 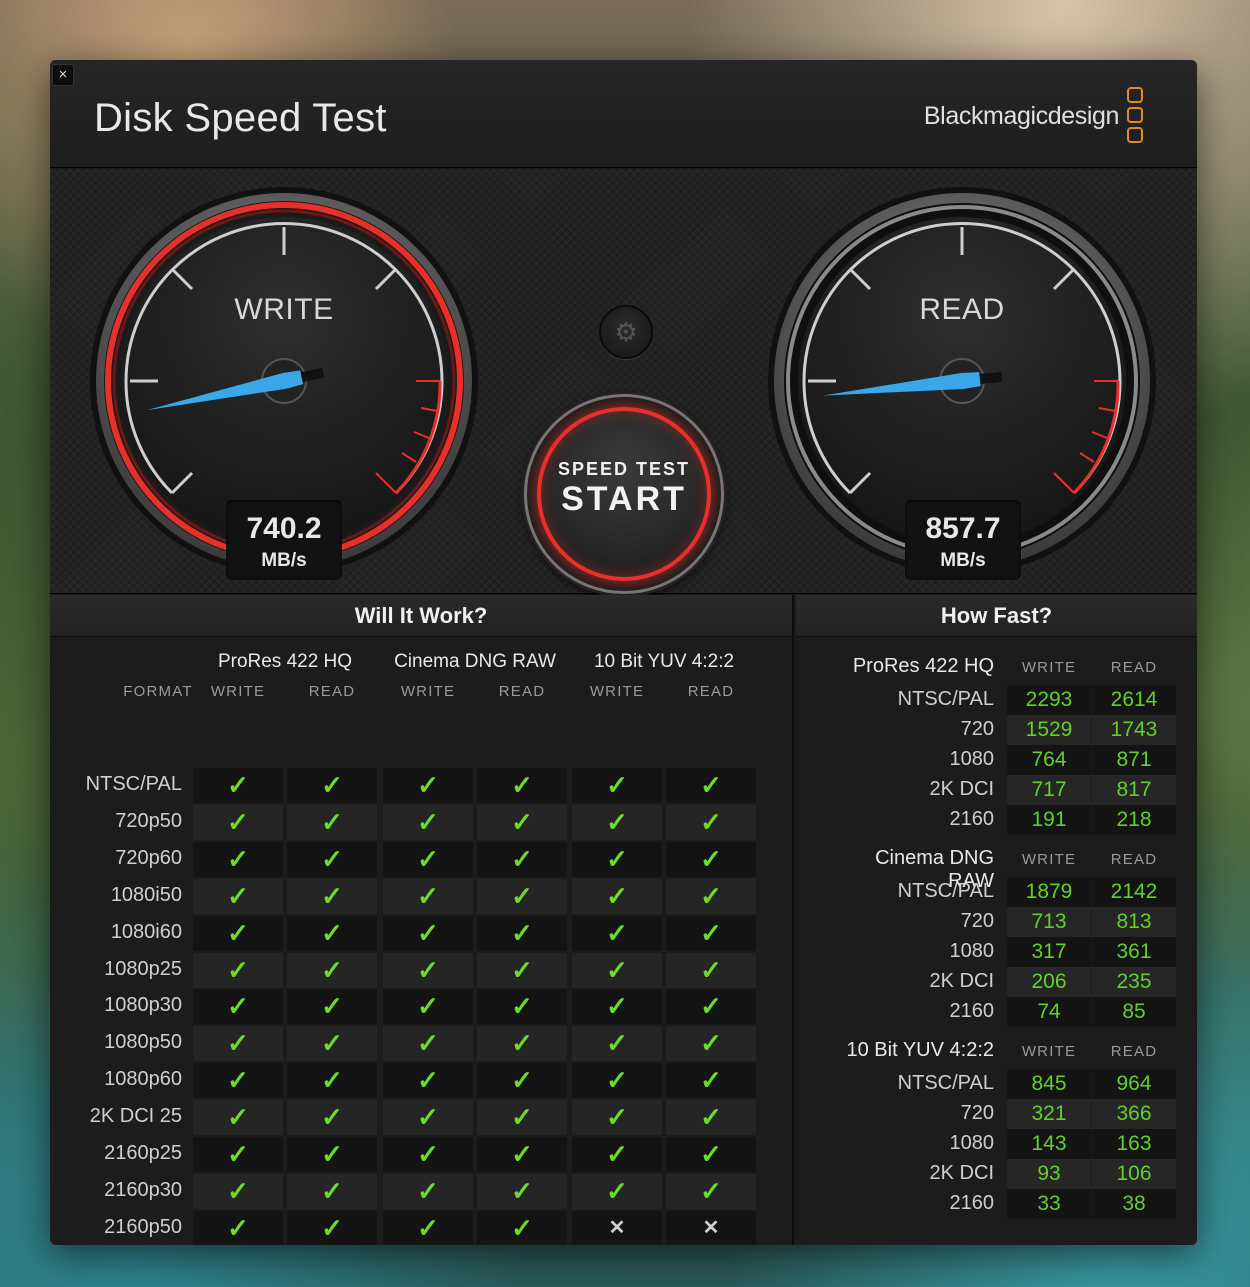 What do you see at coordinates (146, 931) in the screenshot?
I see `format-label: 1080i60` at bounding box center [146, 931].